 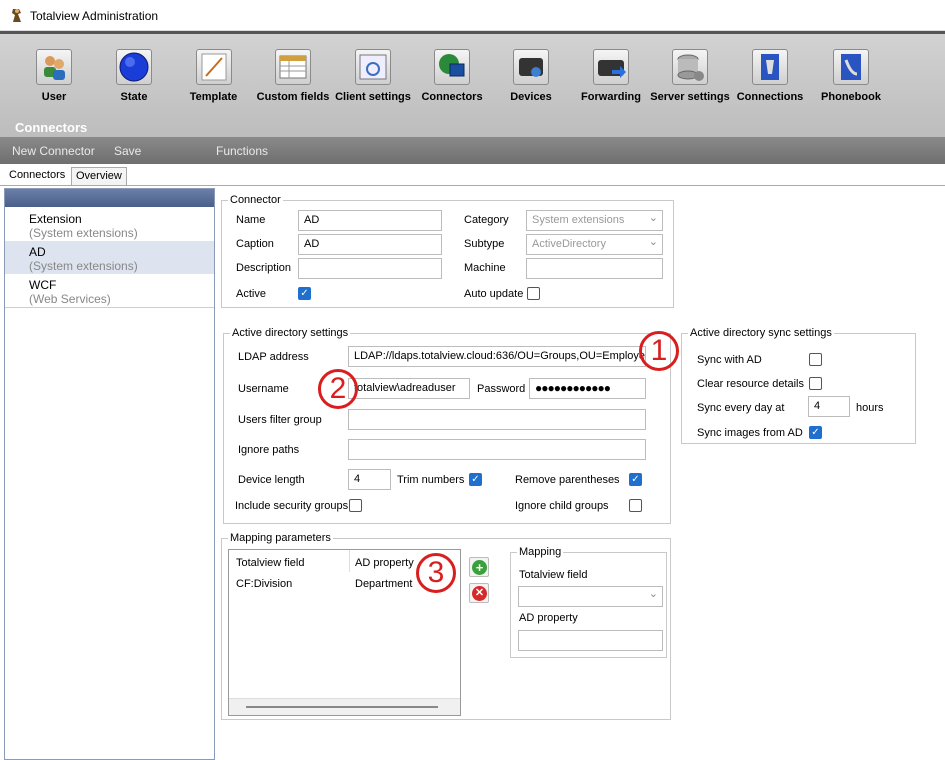 What do you see at coordinates (690, 67) in the screenshot?
I see `server-settings-icon` at bounding box center [690, 67].